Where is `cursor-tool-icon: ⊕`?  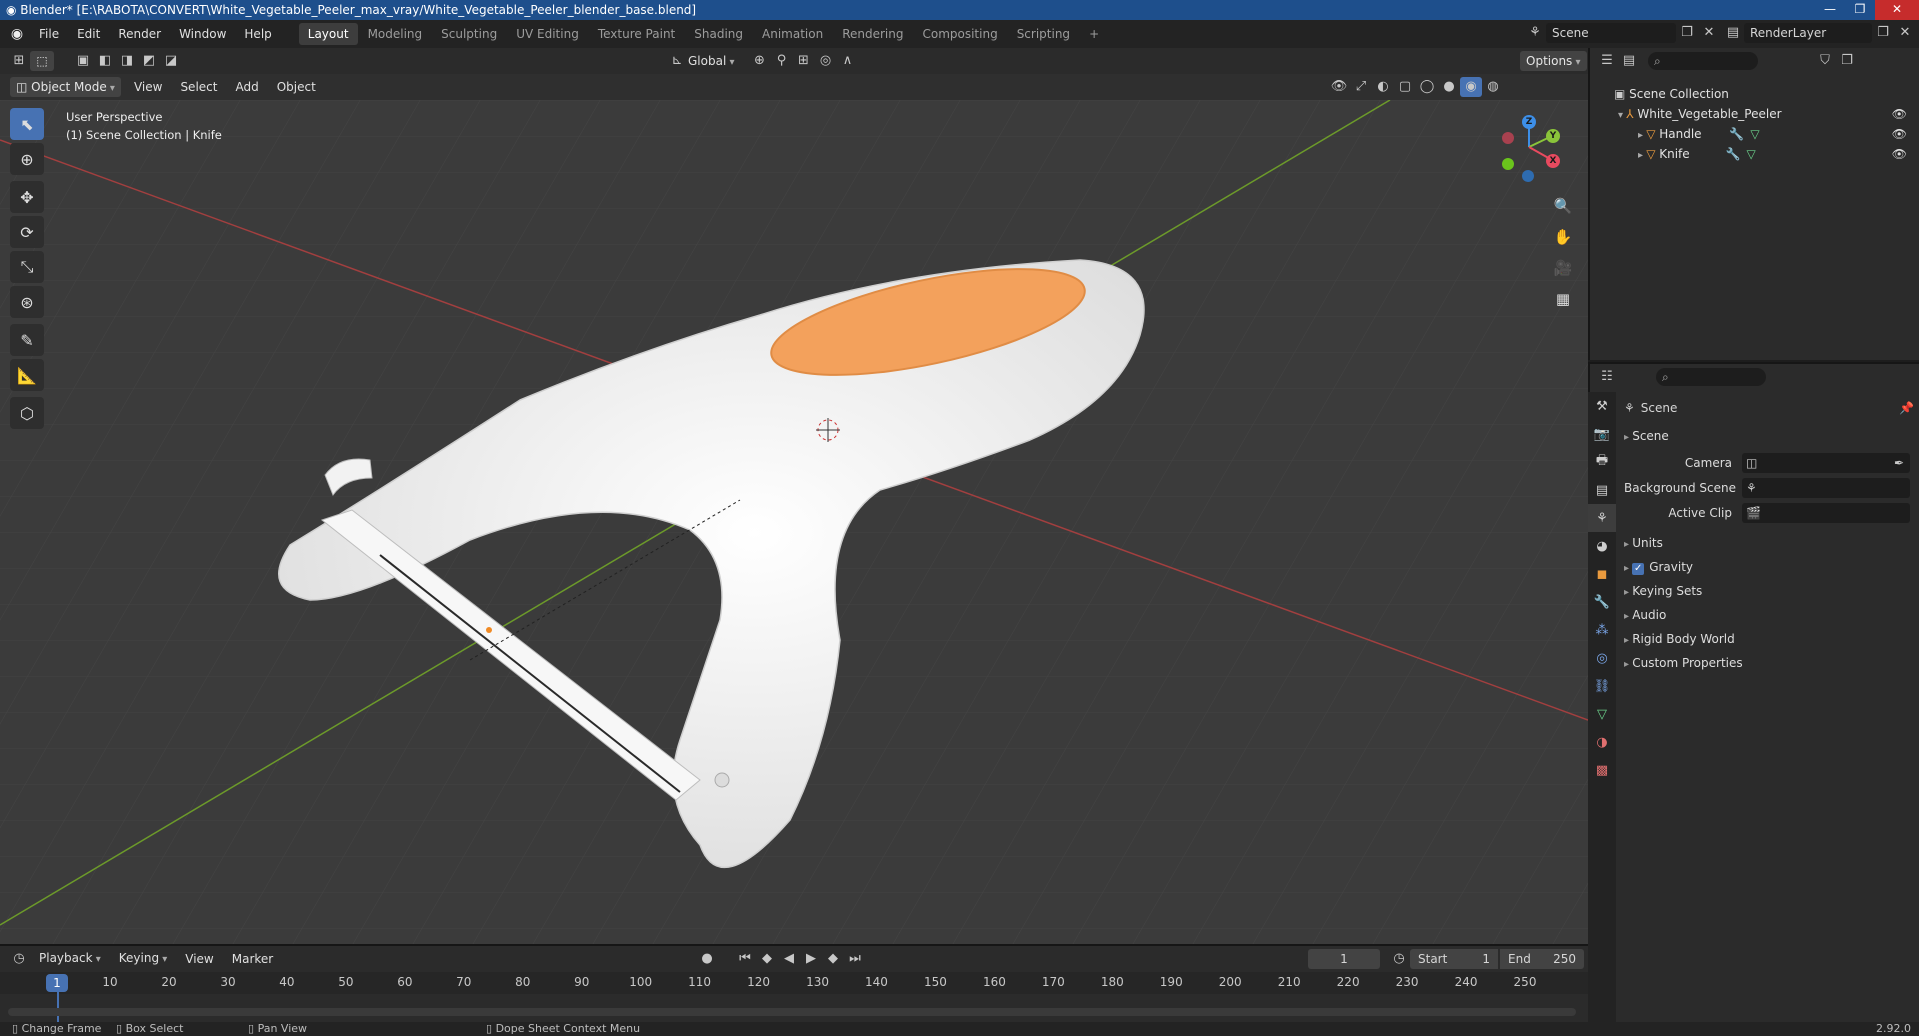 cursor-tool-icon: ⊕ is located at coordinates (27, 159).